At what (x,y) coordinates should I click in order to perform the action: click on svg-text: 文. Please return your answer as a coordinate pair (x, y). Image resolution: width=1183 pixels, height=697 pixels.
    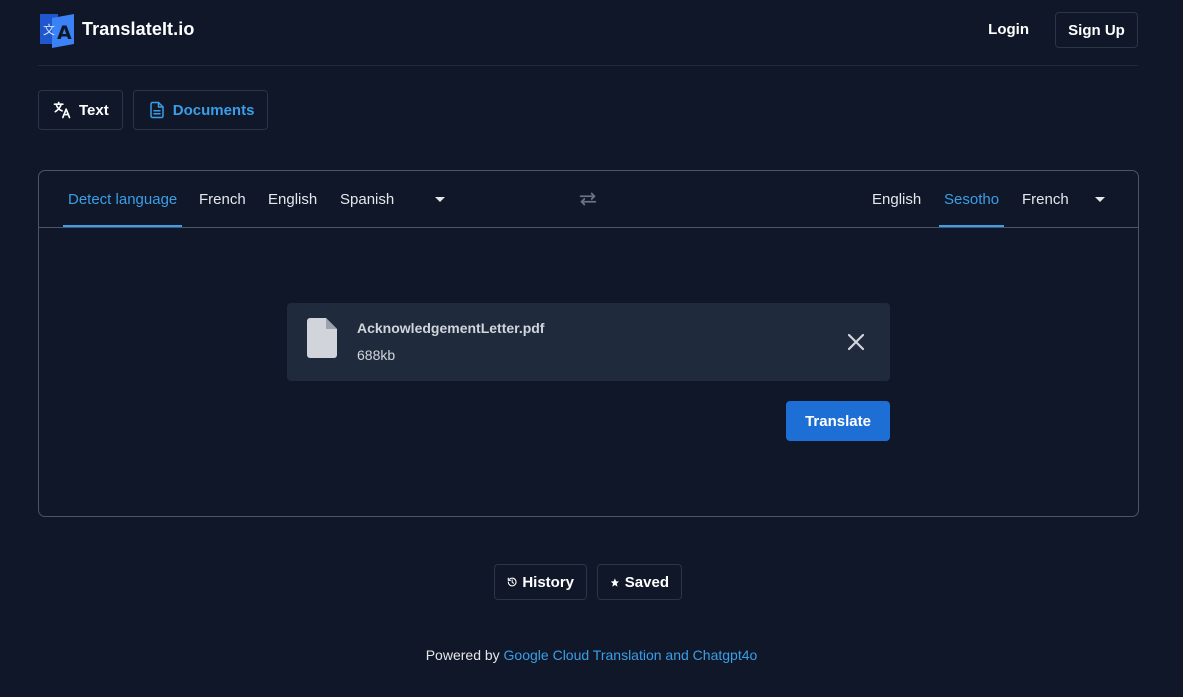
    Looking at the image, I should click on (49, 29).